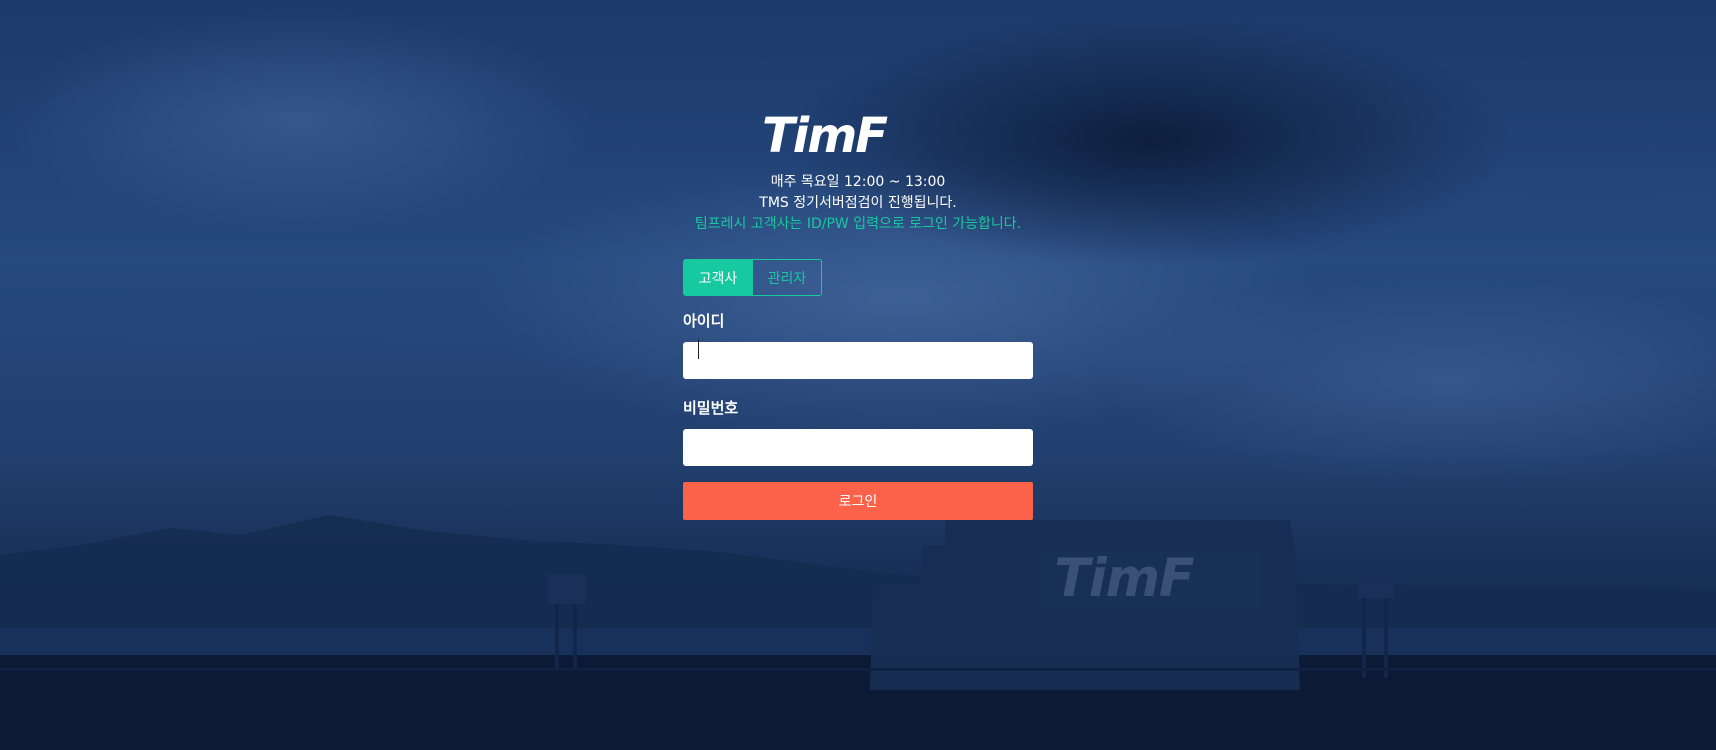 The width and height of the screenshot is (1716, 750). What do you see at coordinates (711, 408) in the screenshot?
I see `password-label: 비밀번호` at bounding box center [711, 408].